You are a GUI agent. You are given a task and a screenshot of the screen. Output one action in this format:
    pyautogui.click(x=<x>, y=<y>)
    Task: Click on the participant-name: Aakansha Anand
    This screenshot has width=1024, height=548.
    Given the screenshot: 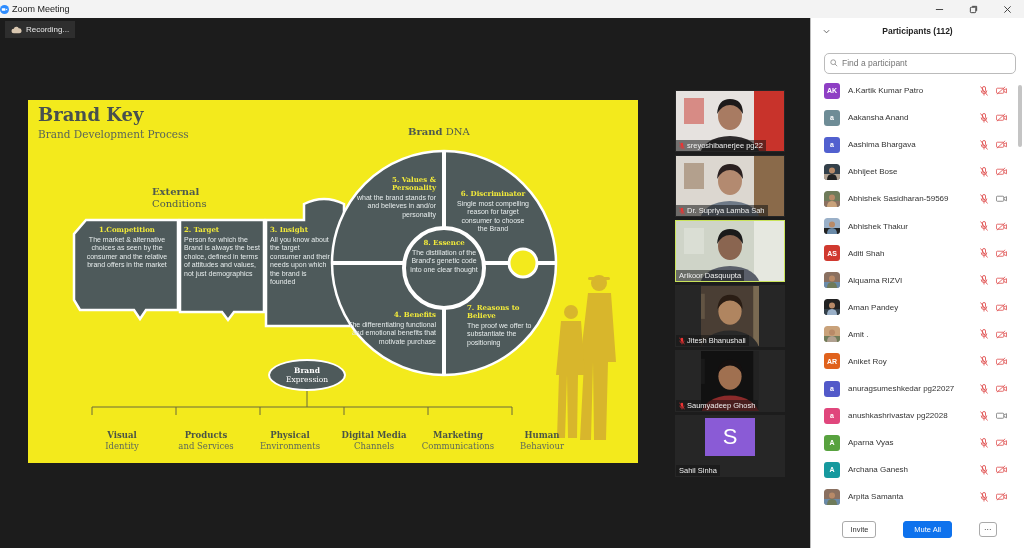 What is the action you would take?
    pyautogui.click(x=878, y=118)
    